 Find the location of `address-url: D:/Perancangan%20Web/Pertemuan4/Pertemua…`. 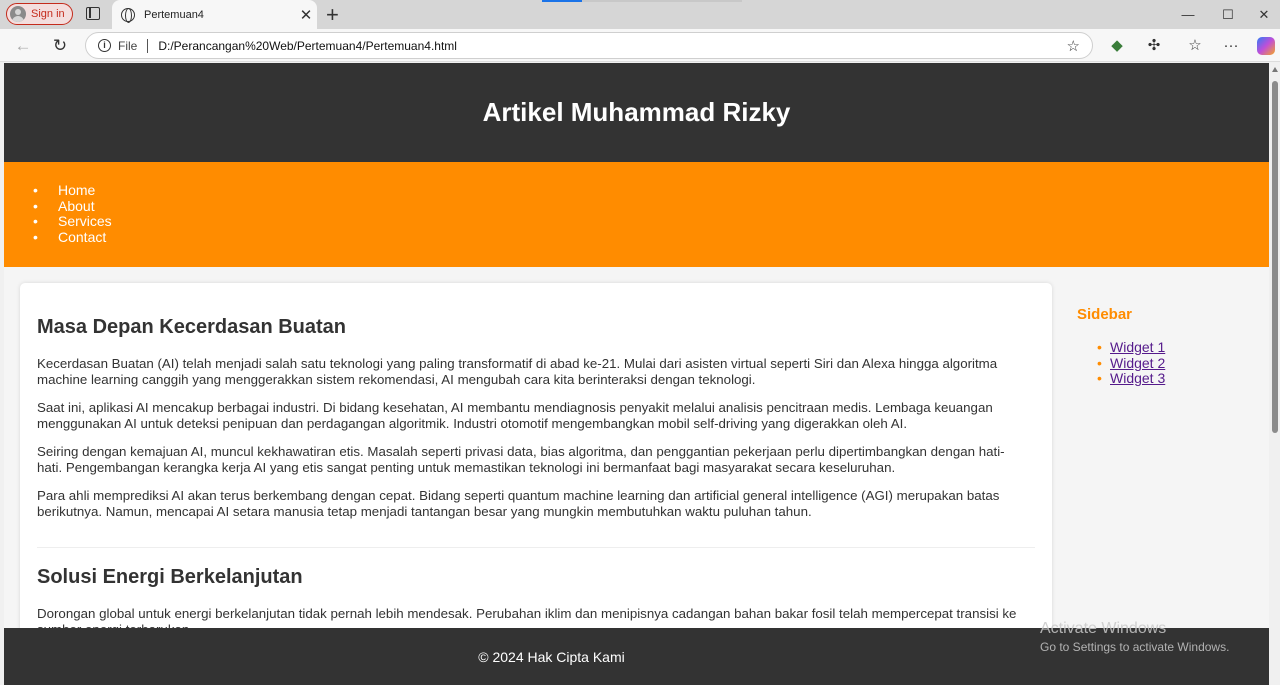

address-url: D:/Perancangan%20Web/Pertemuan4/Pertemua… is located at coordinates (612, 46).